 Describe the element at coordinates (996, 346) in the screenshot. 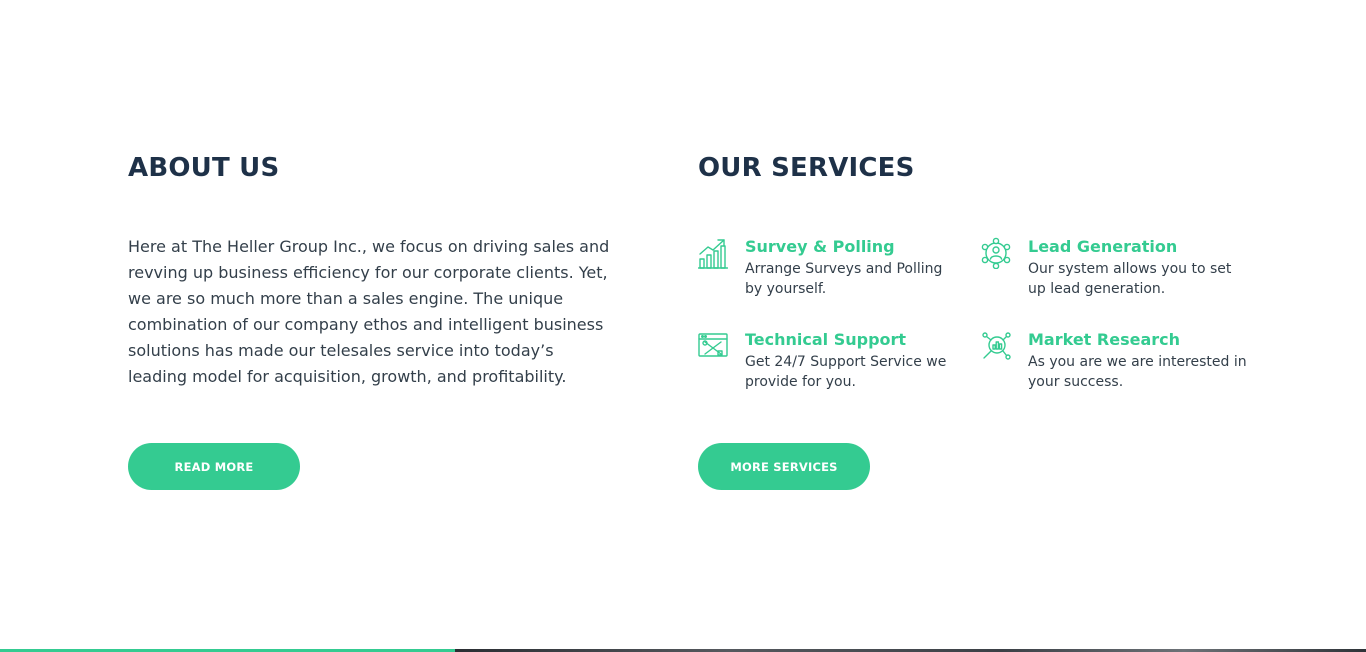

I see `market-research-icon` at that location.